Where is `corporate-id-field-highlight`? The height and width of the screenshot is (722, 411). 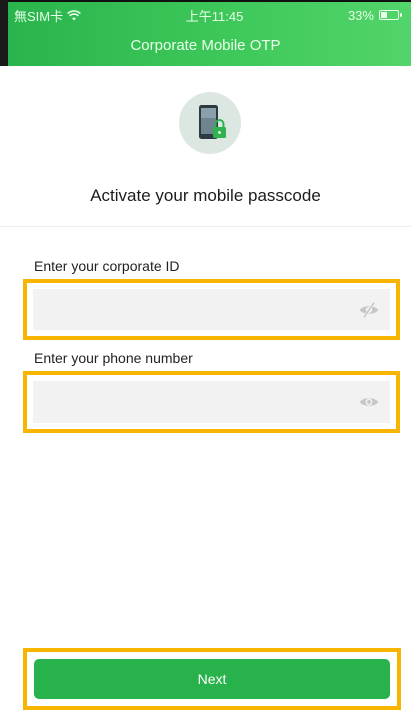 corporate-id-field-highlight is located at coordinates (211, 309).